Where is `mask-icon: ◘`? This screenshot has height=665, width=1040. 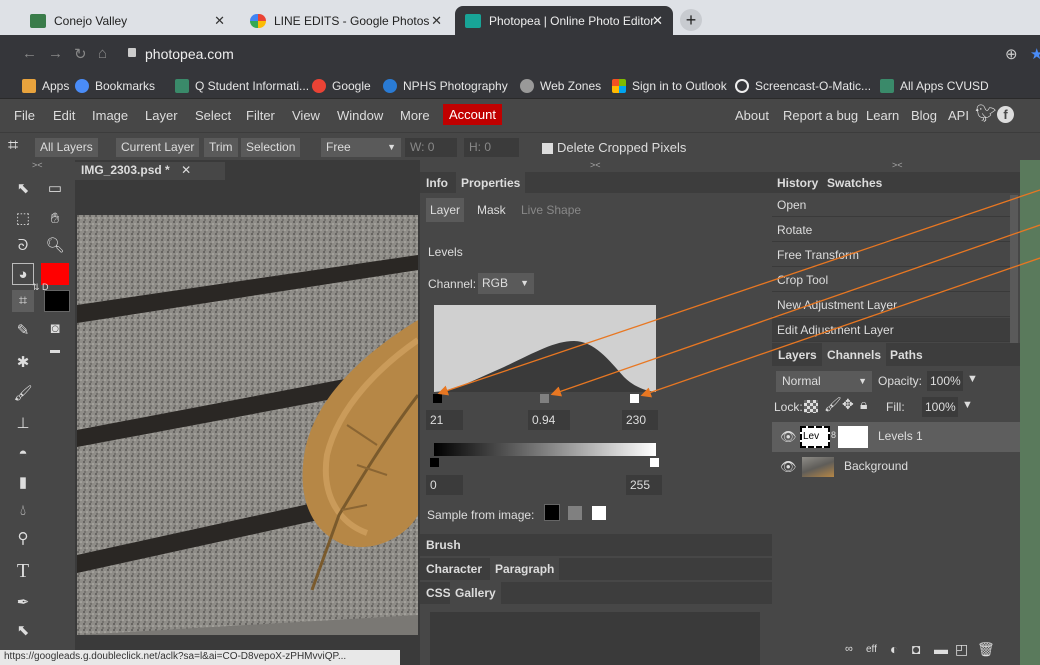
mask-icon: ◘ is located at coordinates (916, 649).